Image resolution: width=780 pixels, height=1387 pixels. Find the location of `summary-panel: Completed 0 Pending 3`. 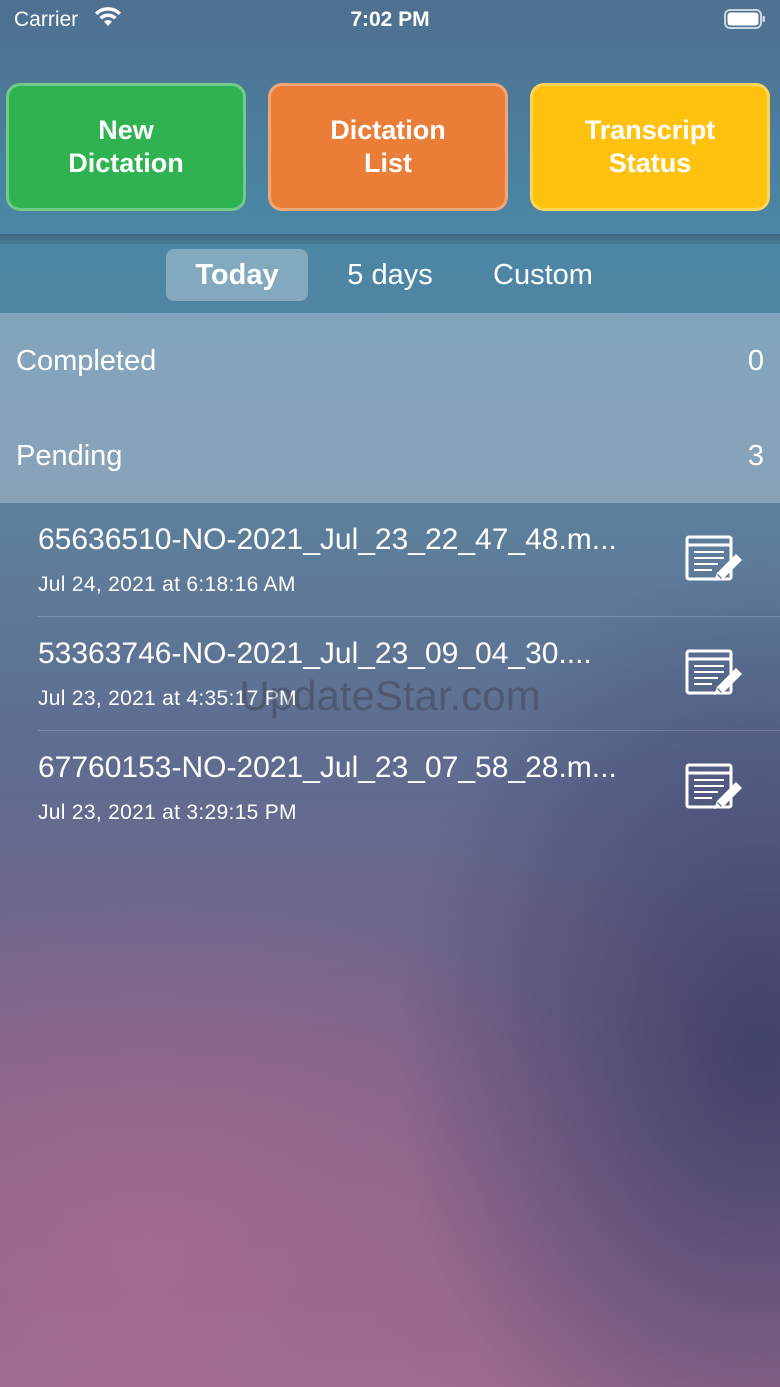

summary-panel: Completed 0 Pending 3 is located at coordinates (390, 408).